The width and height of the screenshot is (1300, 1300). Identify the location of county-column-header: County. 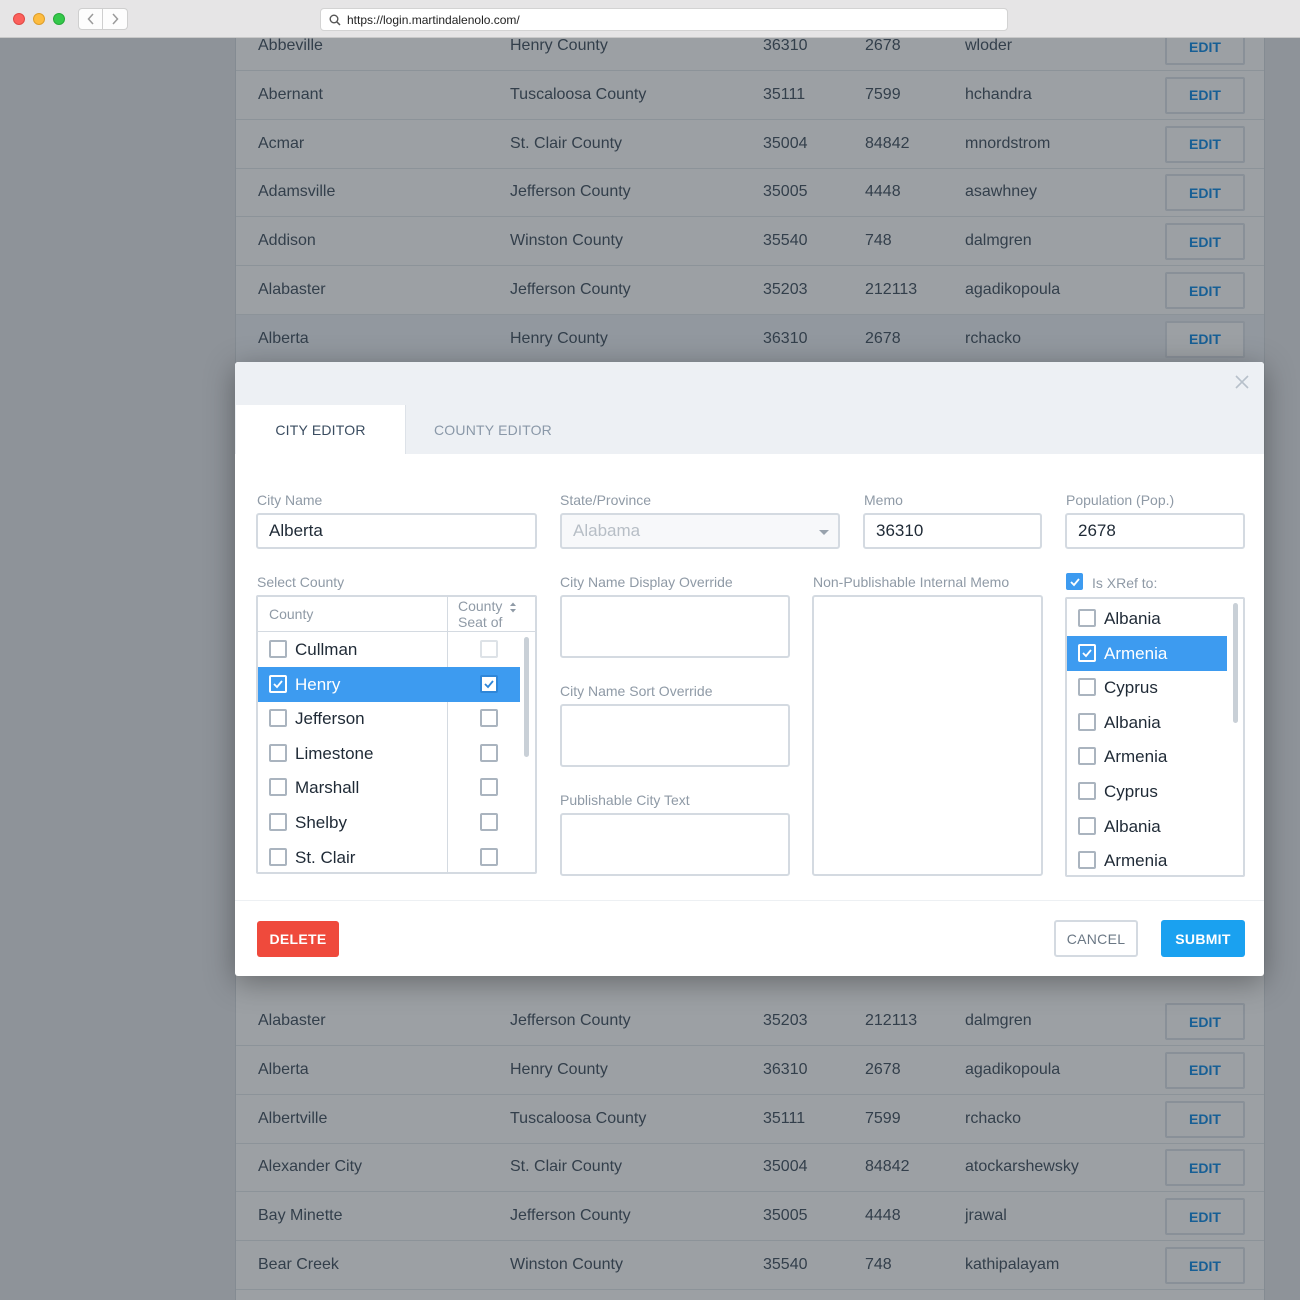
(291, 614).